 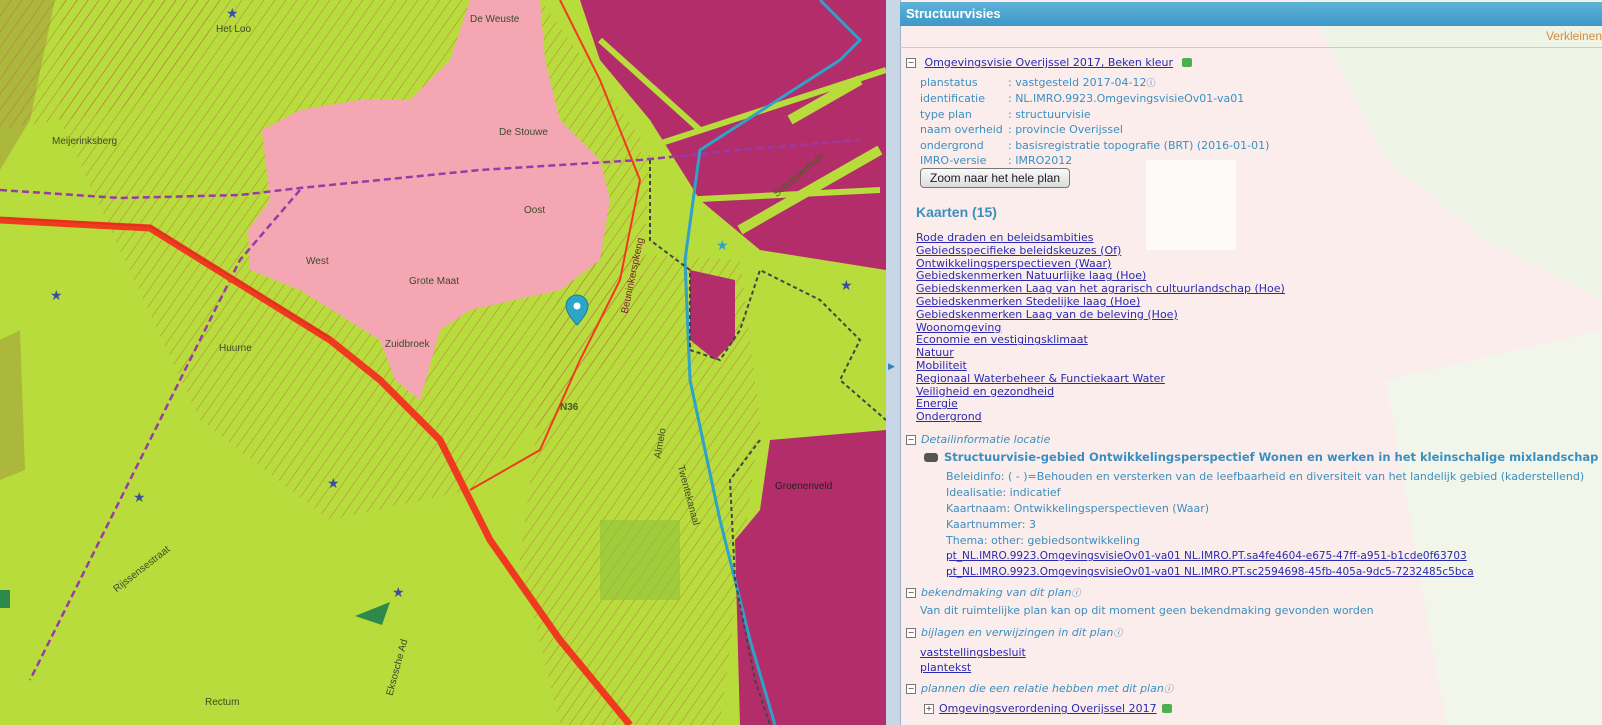 What do you see at coordinates (577, 306) in the screenshot?
I see `location-pin-dot` at bounding box center [577, 306].